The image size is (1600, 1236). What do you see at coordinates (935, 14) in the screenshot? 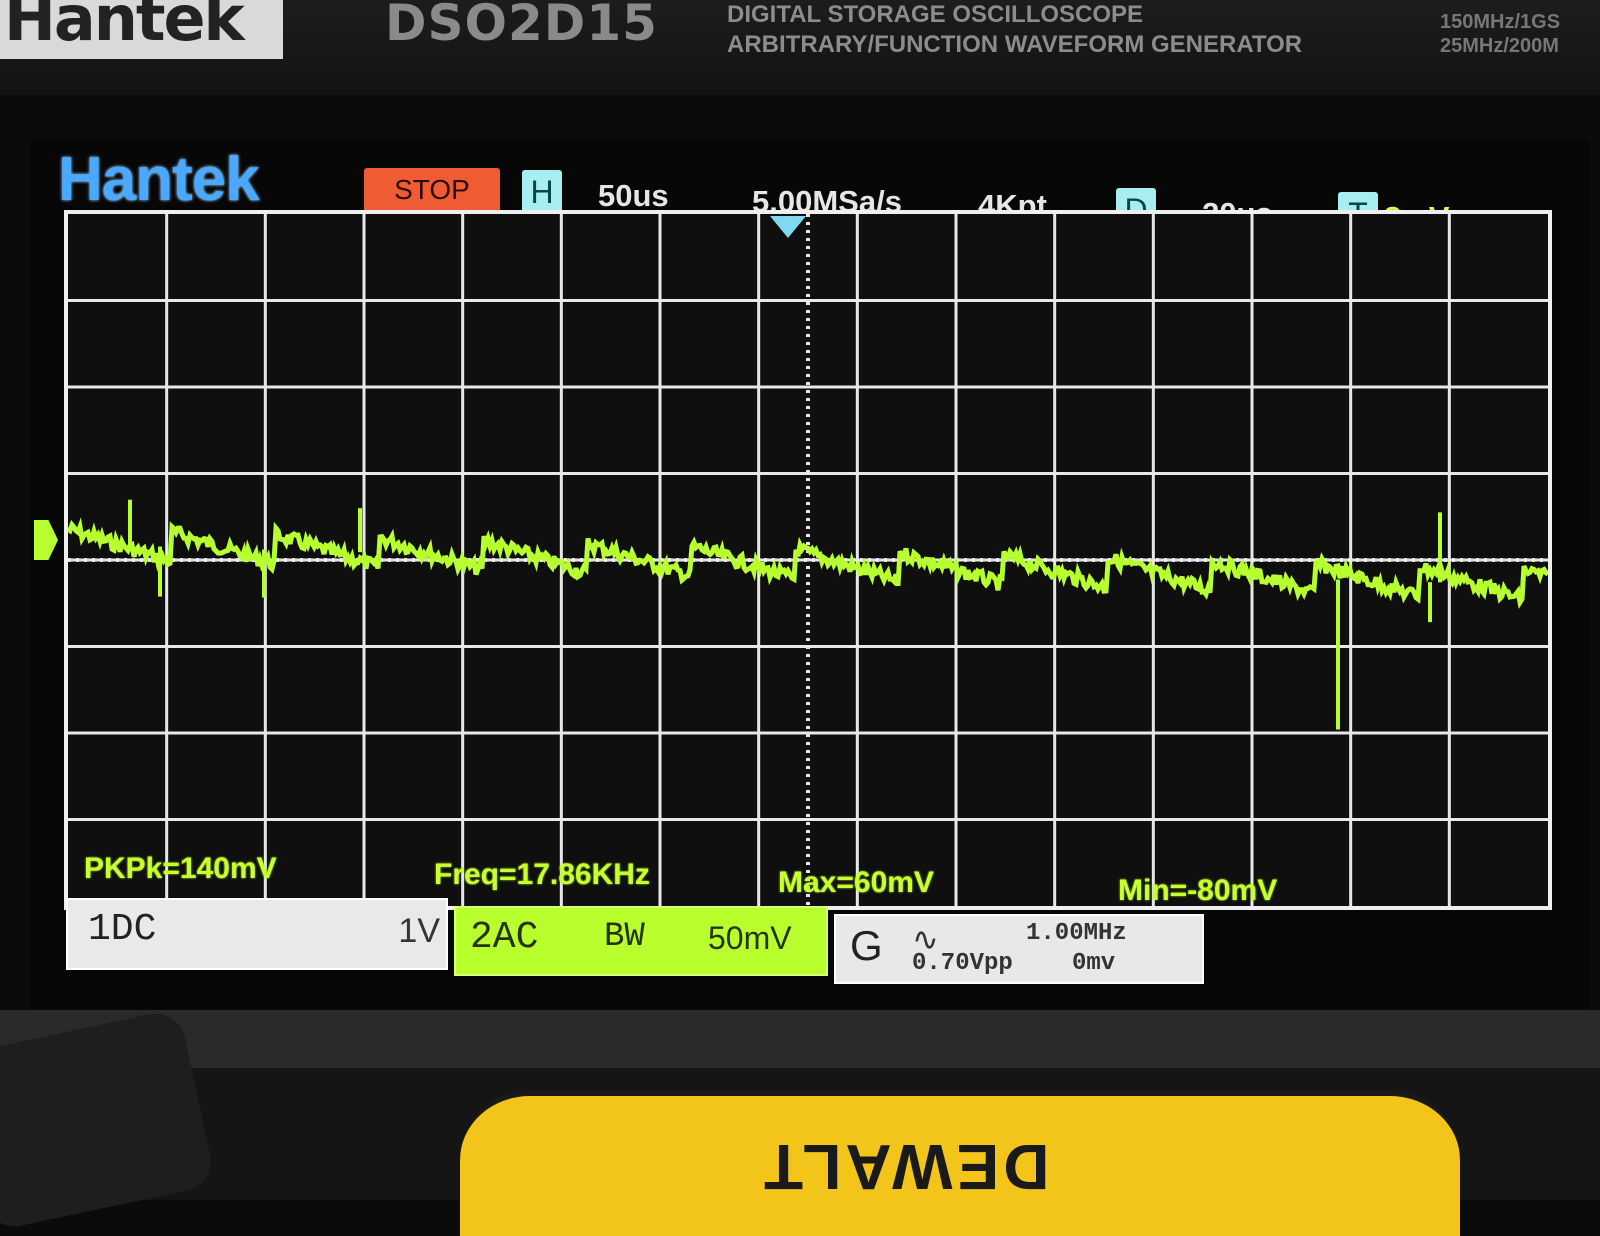
I see `device-description-line1: DIGITAL STORAGE OSCILLOSCOPE` at bounding box center [935, 14].